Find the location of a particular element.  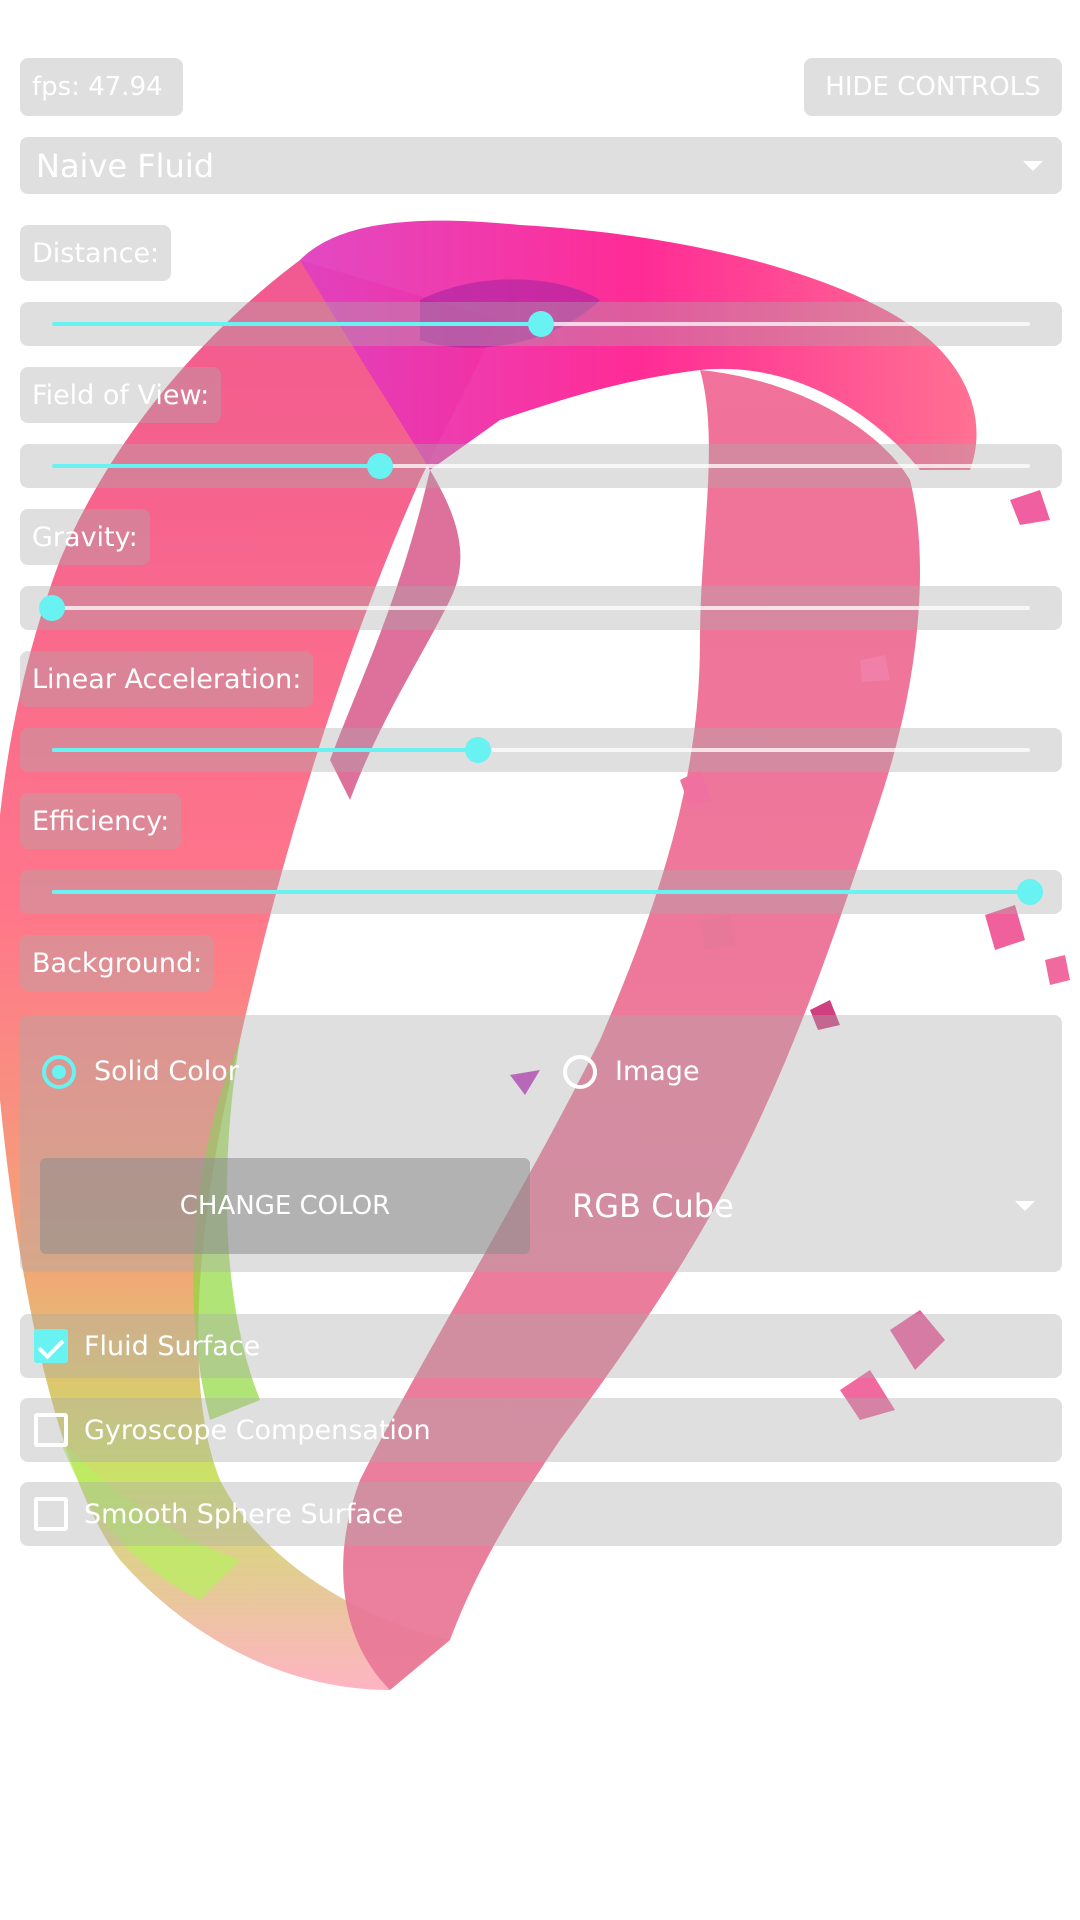

fps-counter: fps: 47.94 is located at coordinates (101, 87).